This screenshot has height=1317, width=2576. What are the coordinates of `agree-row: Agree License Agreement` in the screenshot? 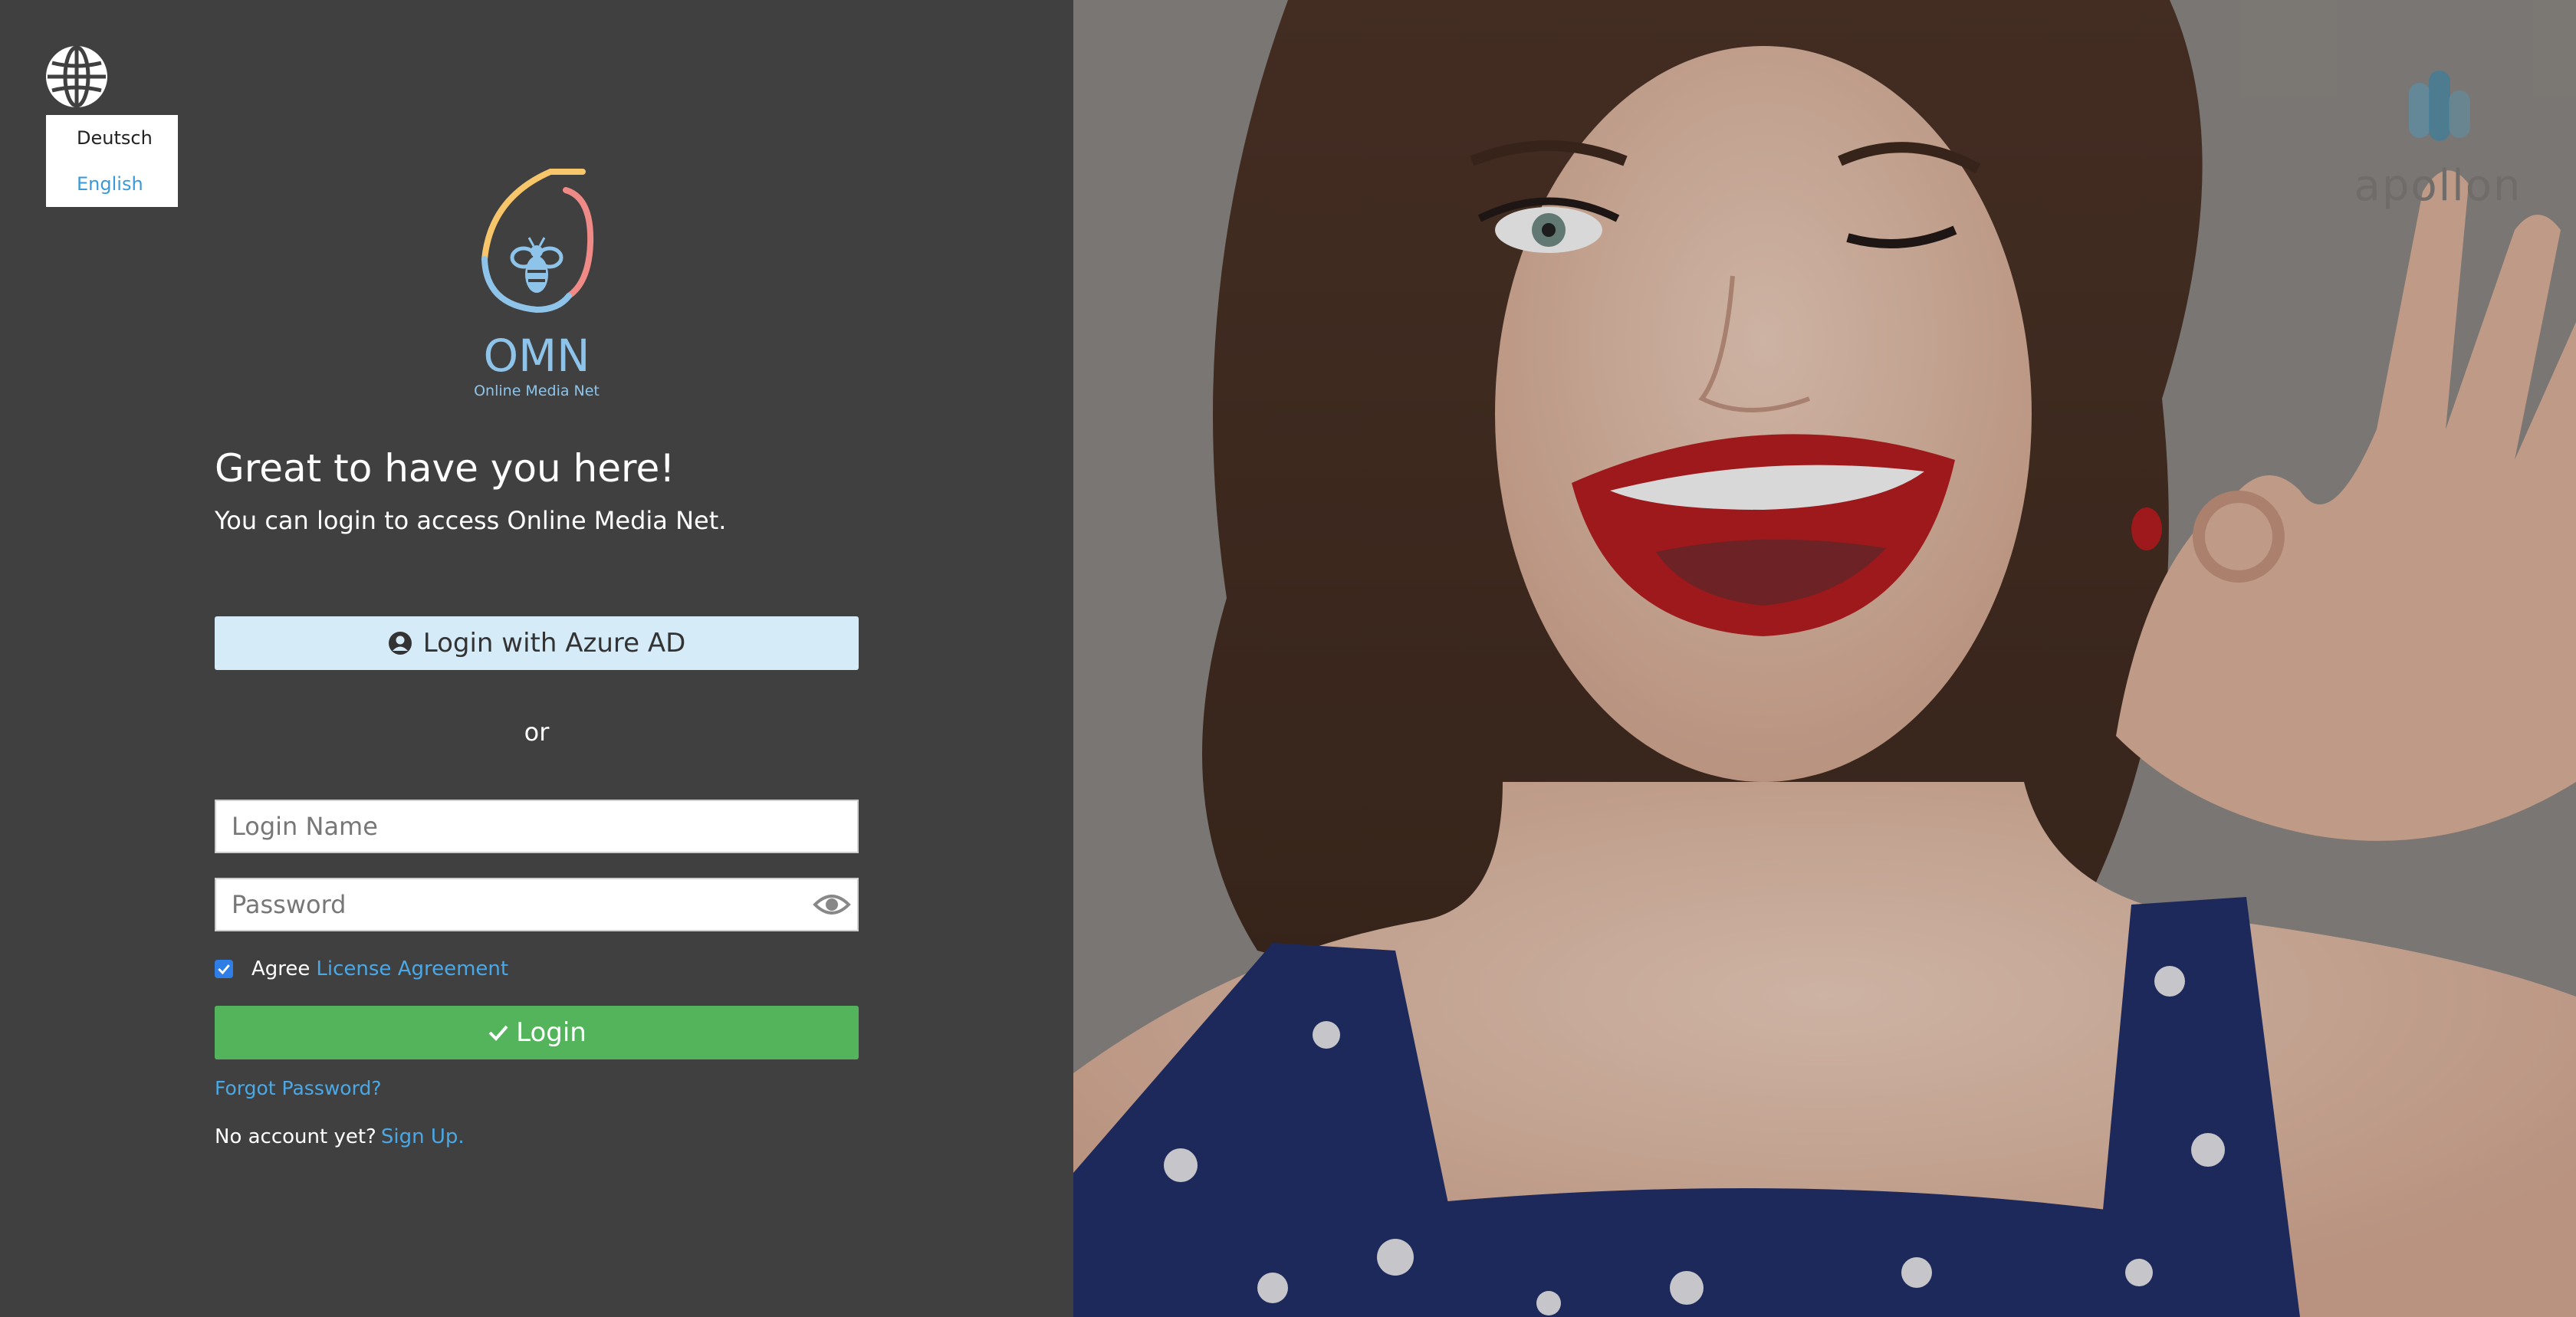 It's located at (362, 969).